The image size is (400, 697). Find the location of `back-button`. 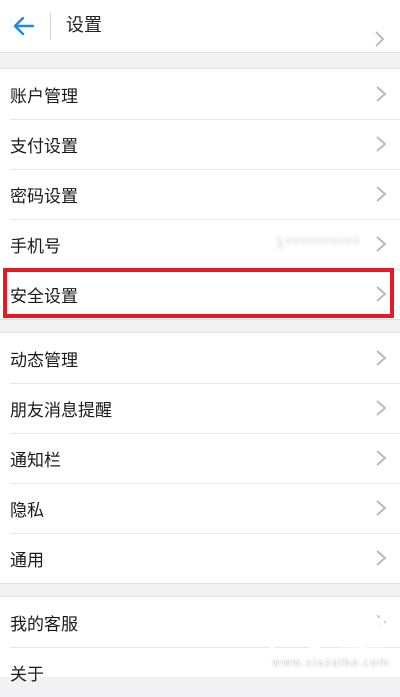

back-button is located at coordinates (24, 26).